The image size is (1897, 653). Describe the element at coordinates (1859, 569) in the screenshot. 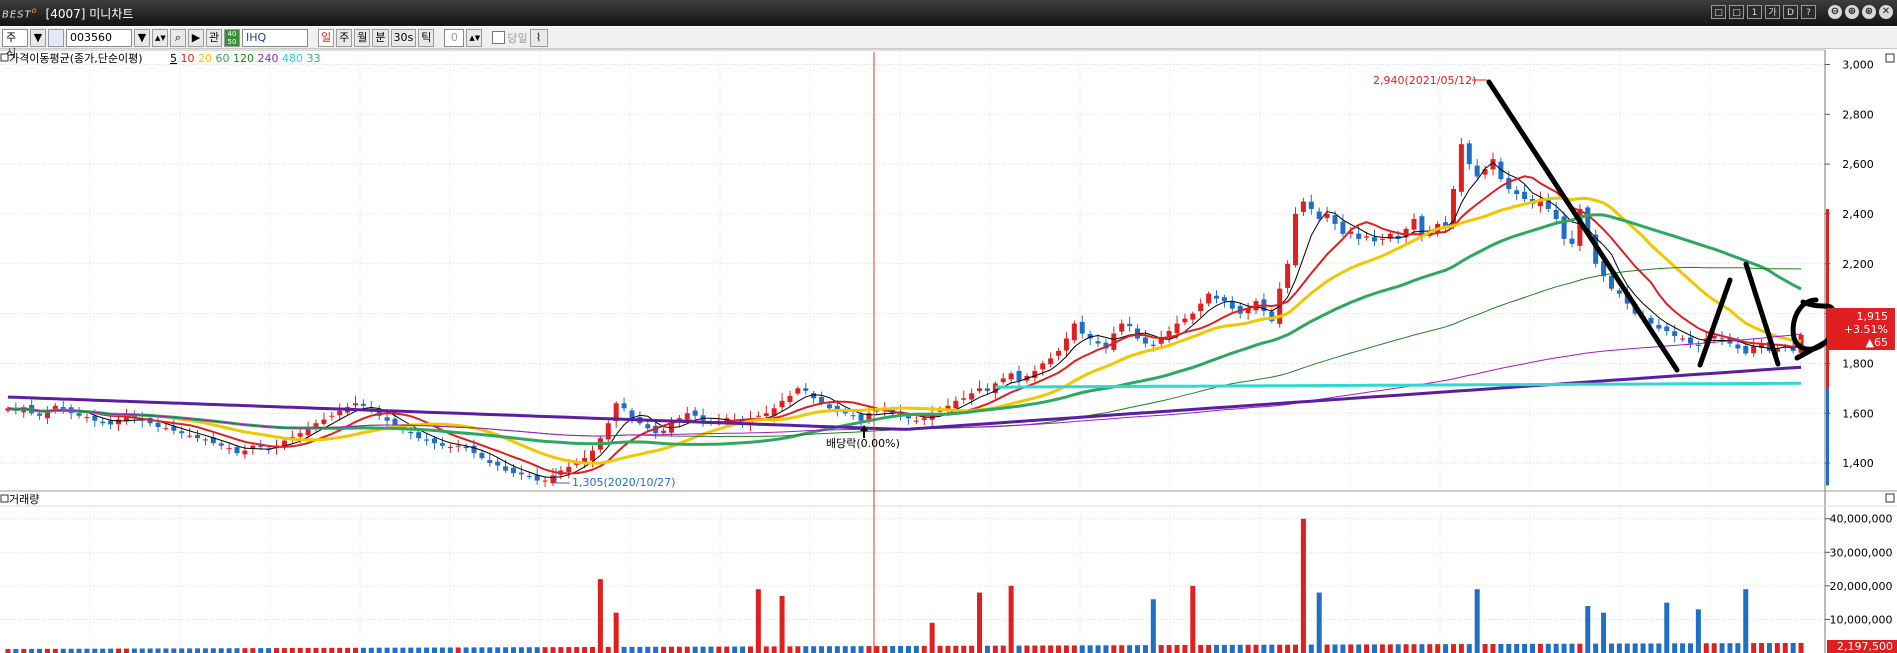

I see `volume-y-axis: 40,000,000 30,000,000 20,000,000 10,000,000` at that location.